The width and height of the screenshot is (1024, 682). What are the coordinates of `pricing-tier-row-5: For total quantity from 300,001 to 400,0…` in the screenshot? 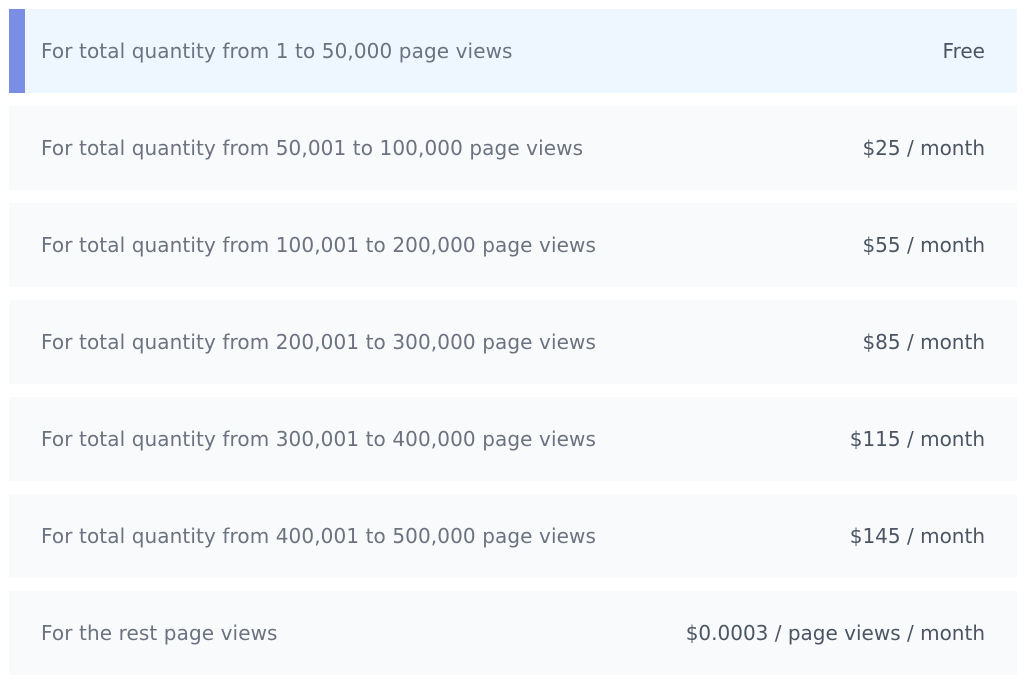 It's located at (513, 439).